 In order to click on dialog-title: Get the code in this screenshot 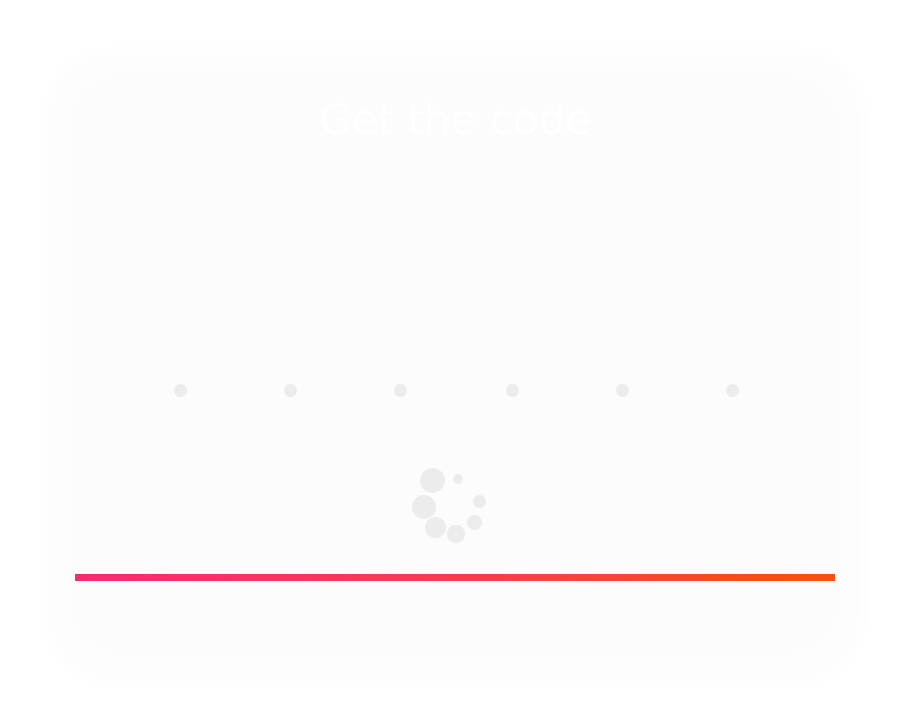, I will do `click(455, 119)`.